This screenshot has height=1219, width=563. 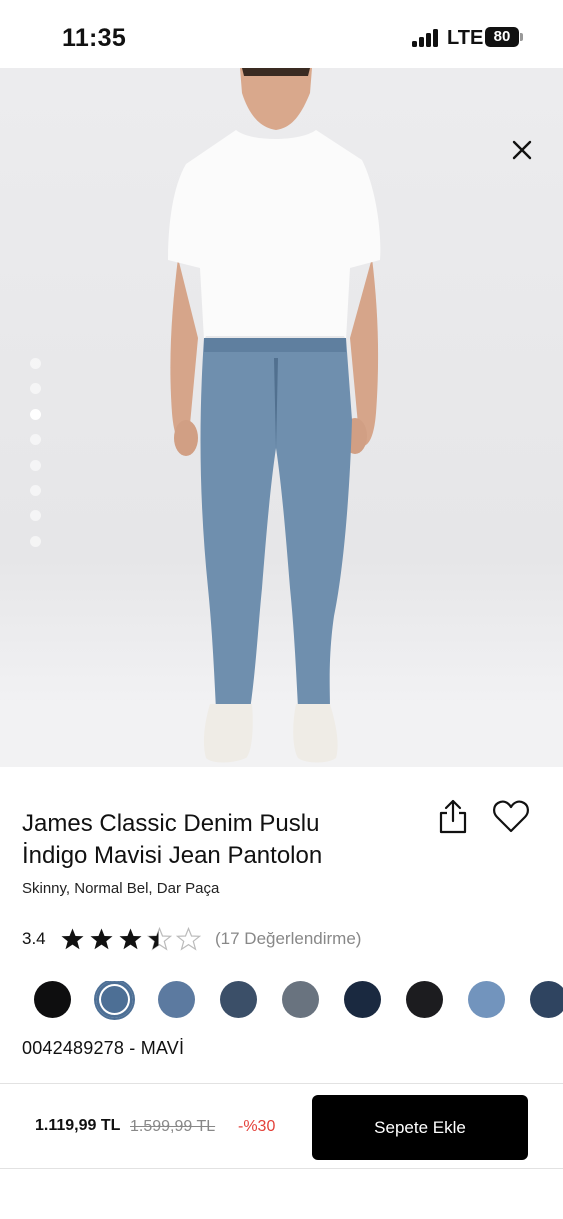 I want to click on battery-icon: 80, so click(x=502, y=37).